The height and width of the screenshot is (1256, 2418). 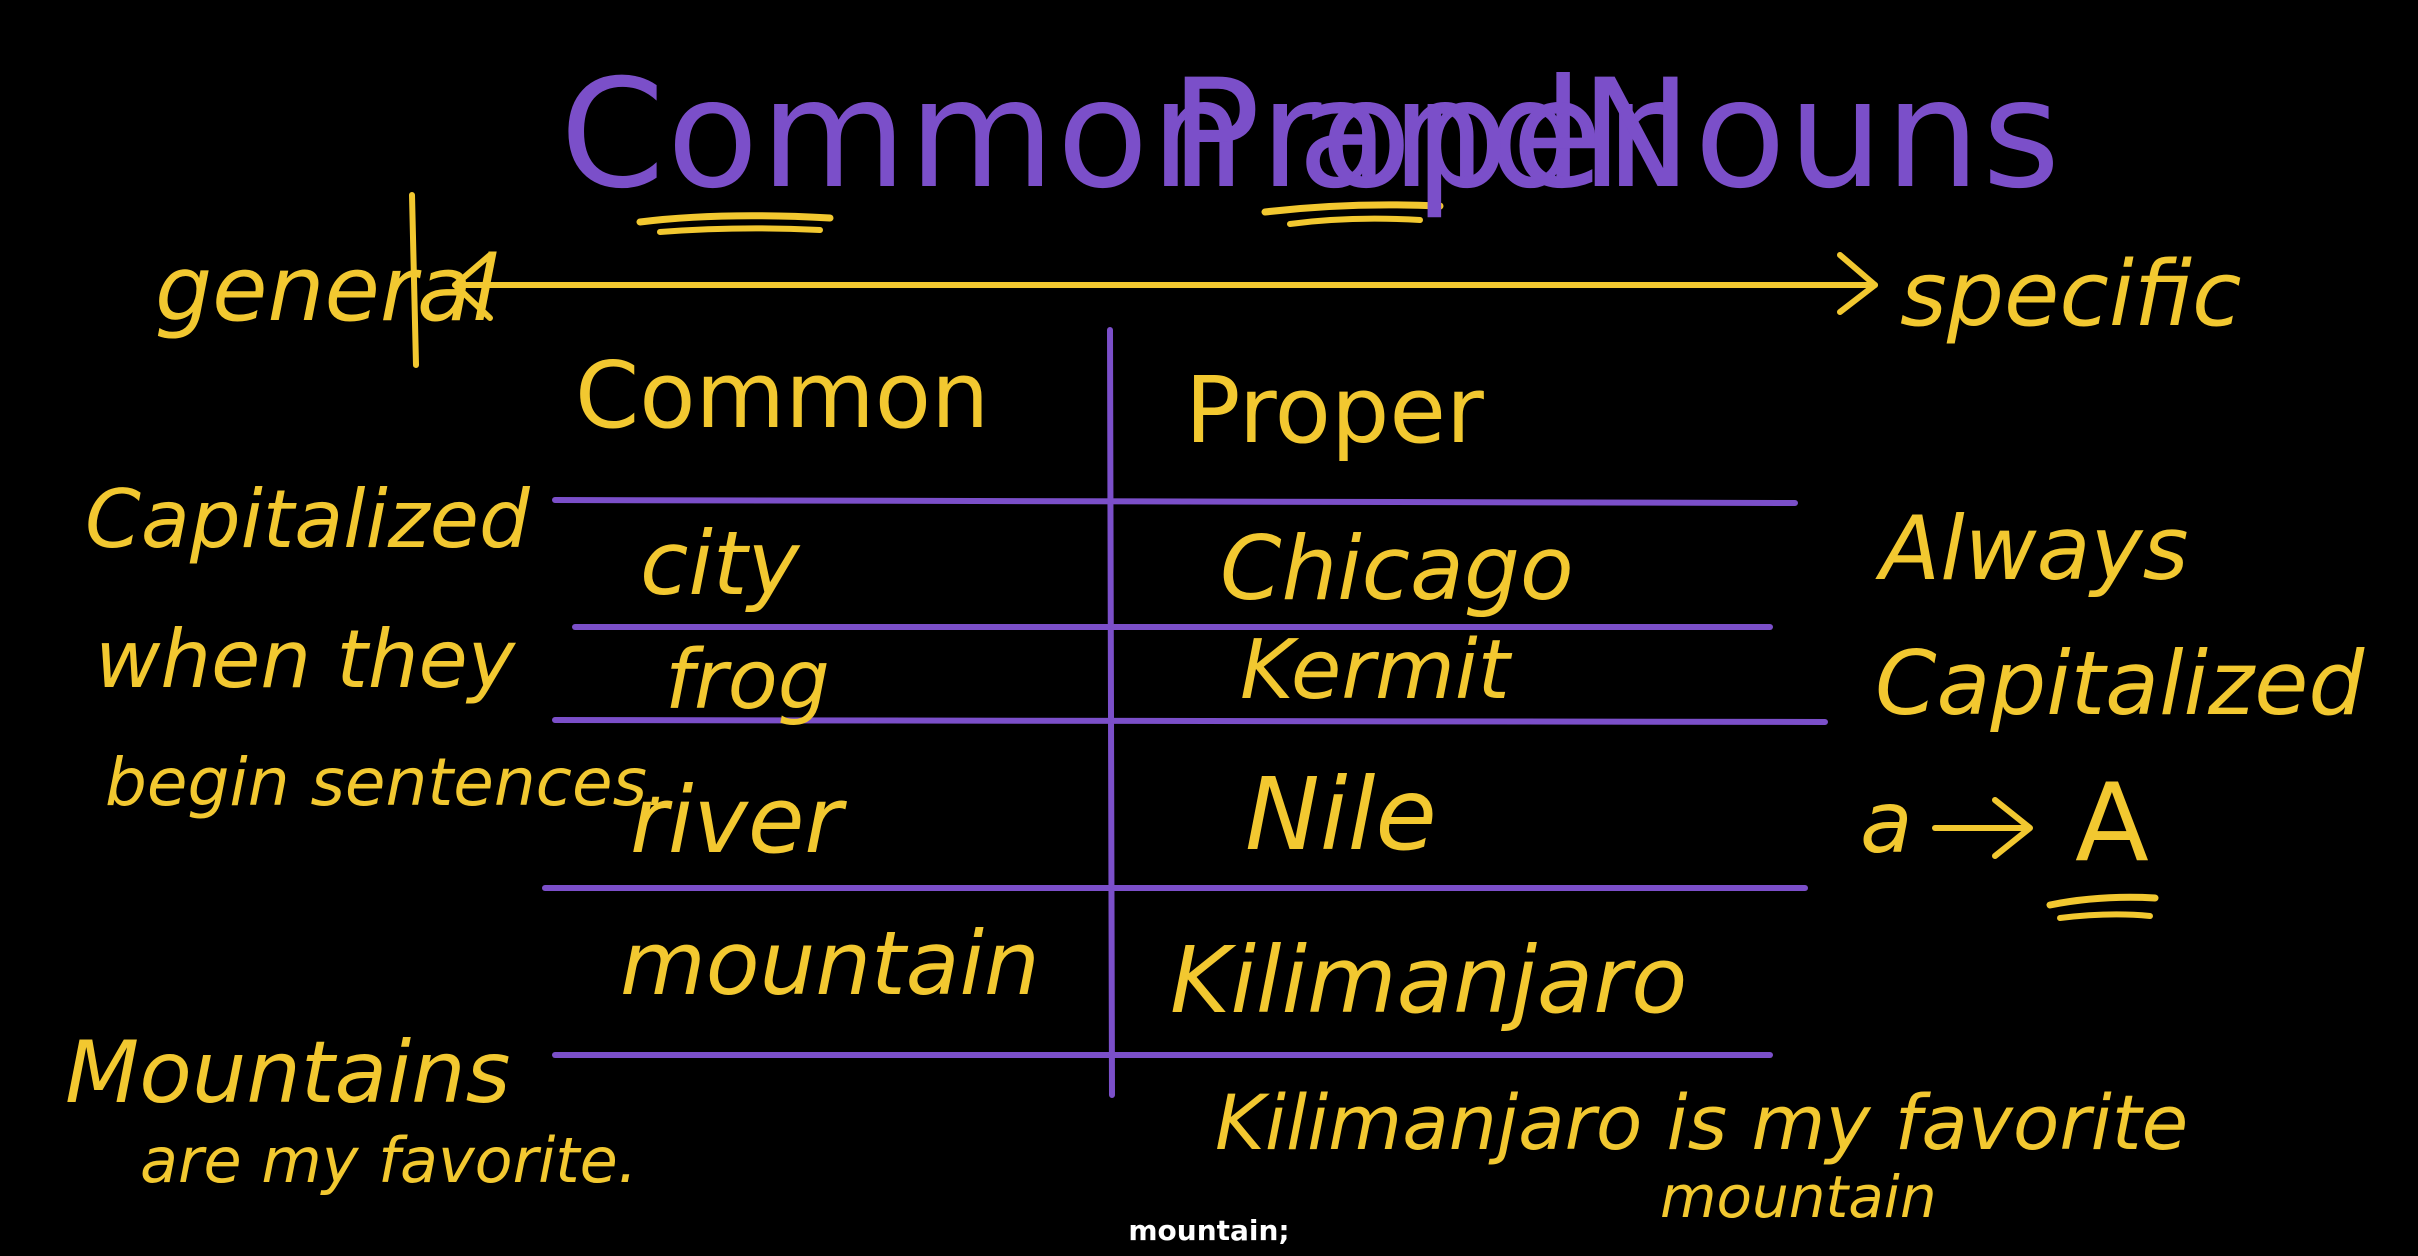 I want to click on label-specific: specific, so click(x=2071, y=294).